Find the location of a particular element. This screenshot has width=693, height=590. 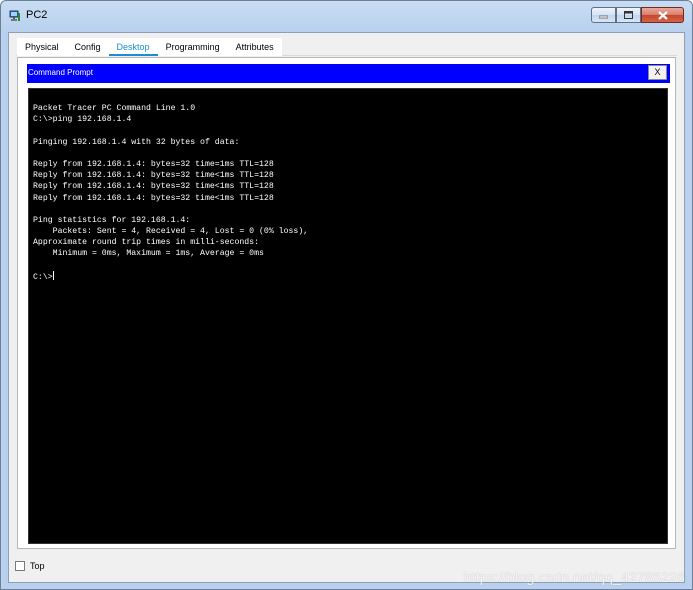

tab-physical: Physical is located at coordinates (42, 47).